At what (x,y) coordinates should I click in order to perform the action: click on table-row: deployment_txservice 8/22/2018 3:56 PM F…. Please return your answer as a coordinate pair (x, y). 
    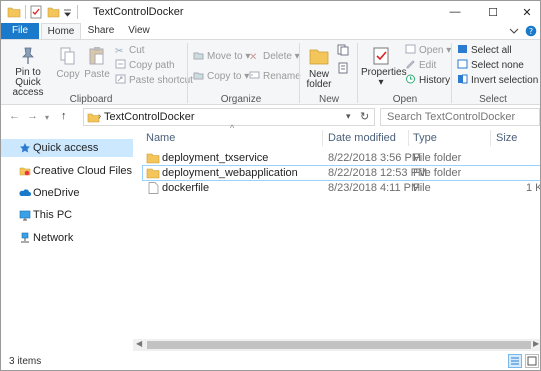
    Looking at the image, I should click on (341, 158).